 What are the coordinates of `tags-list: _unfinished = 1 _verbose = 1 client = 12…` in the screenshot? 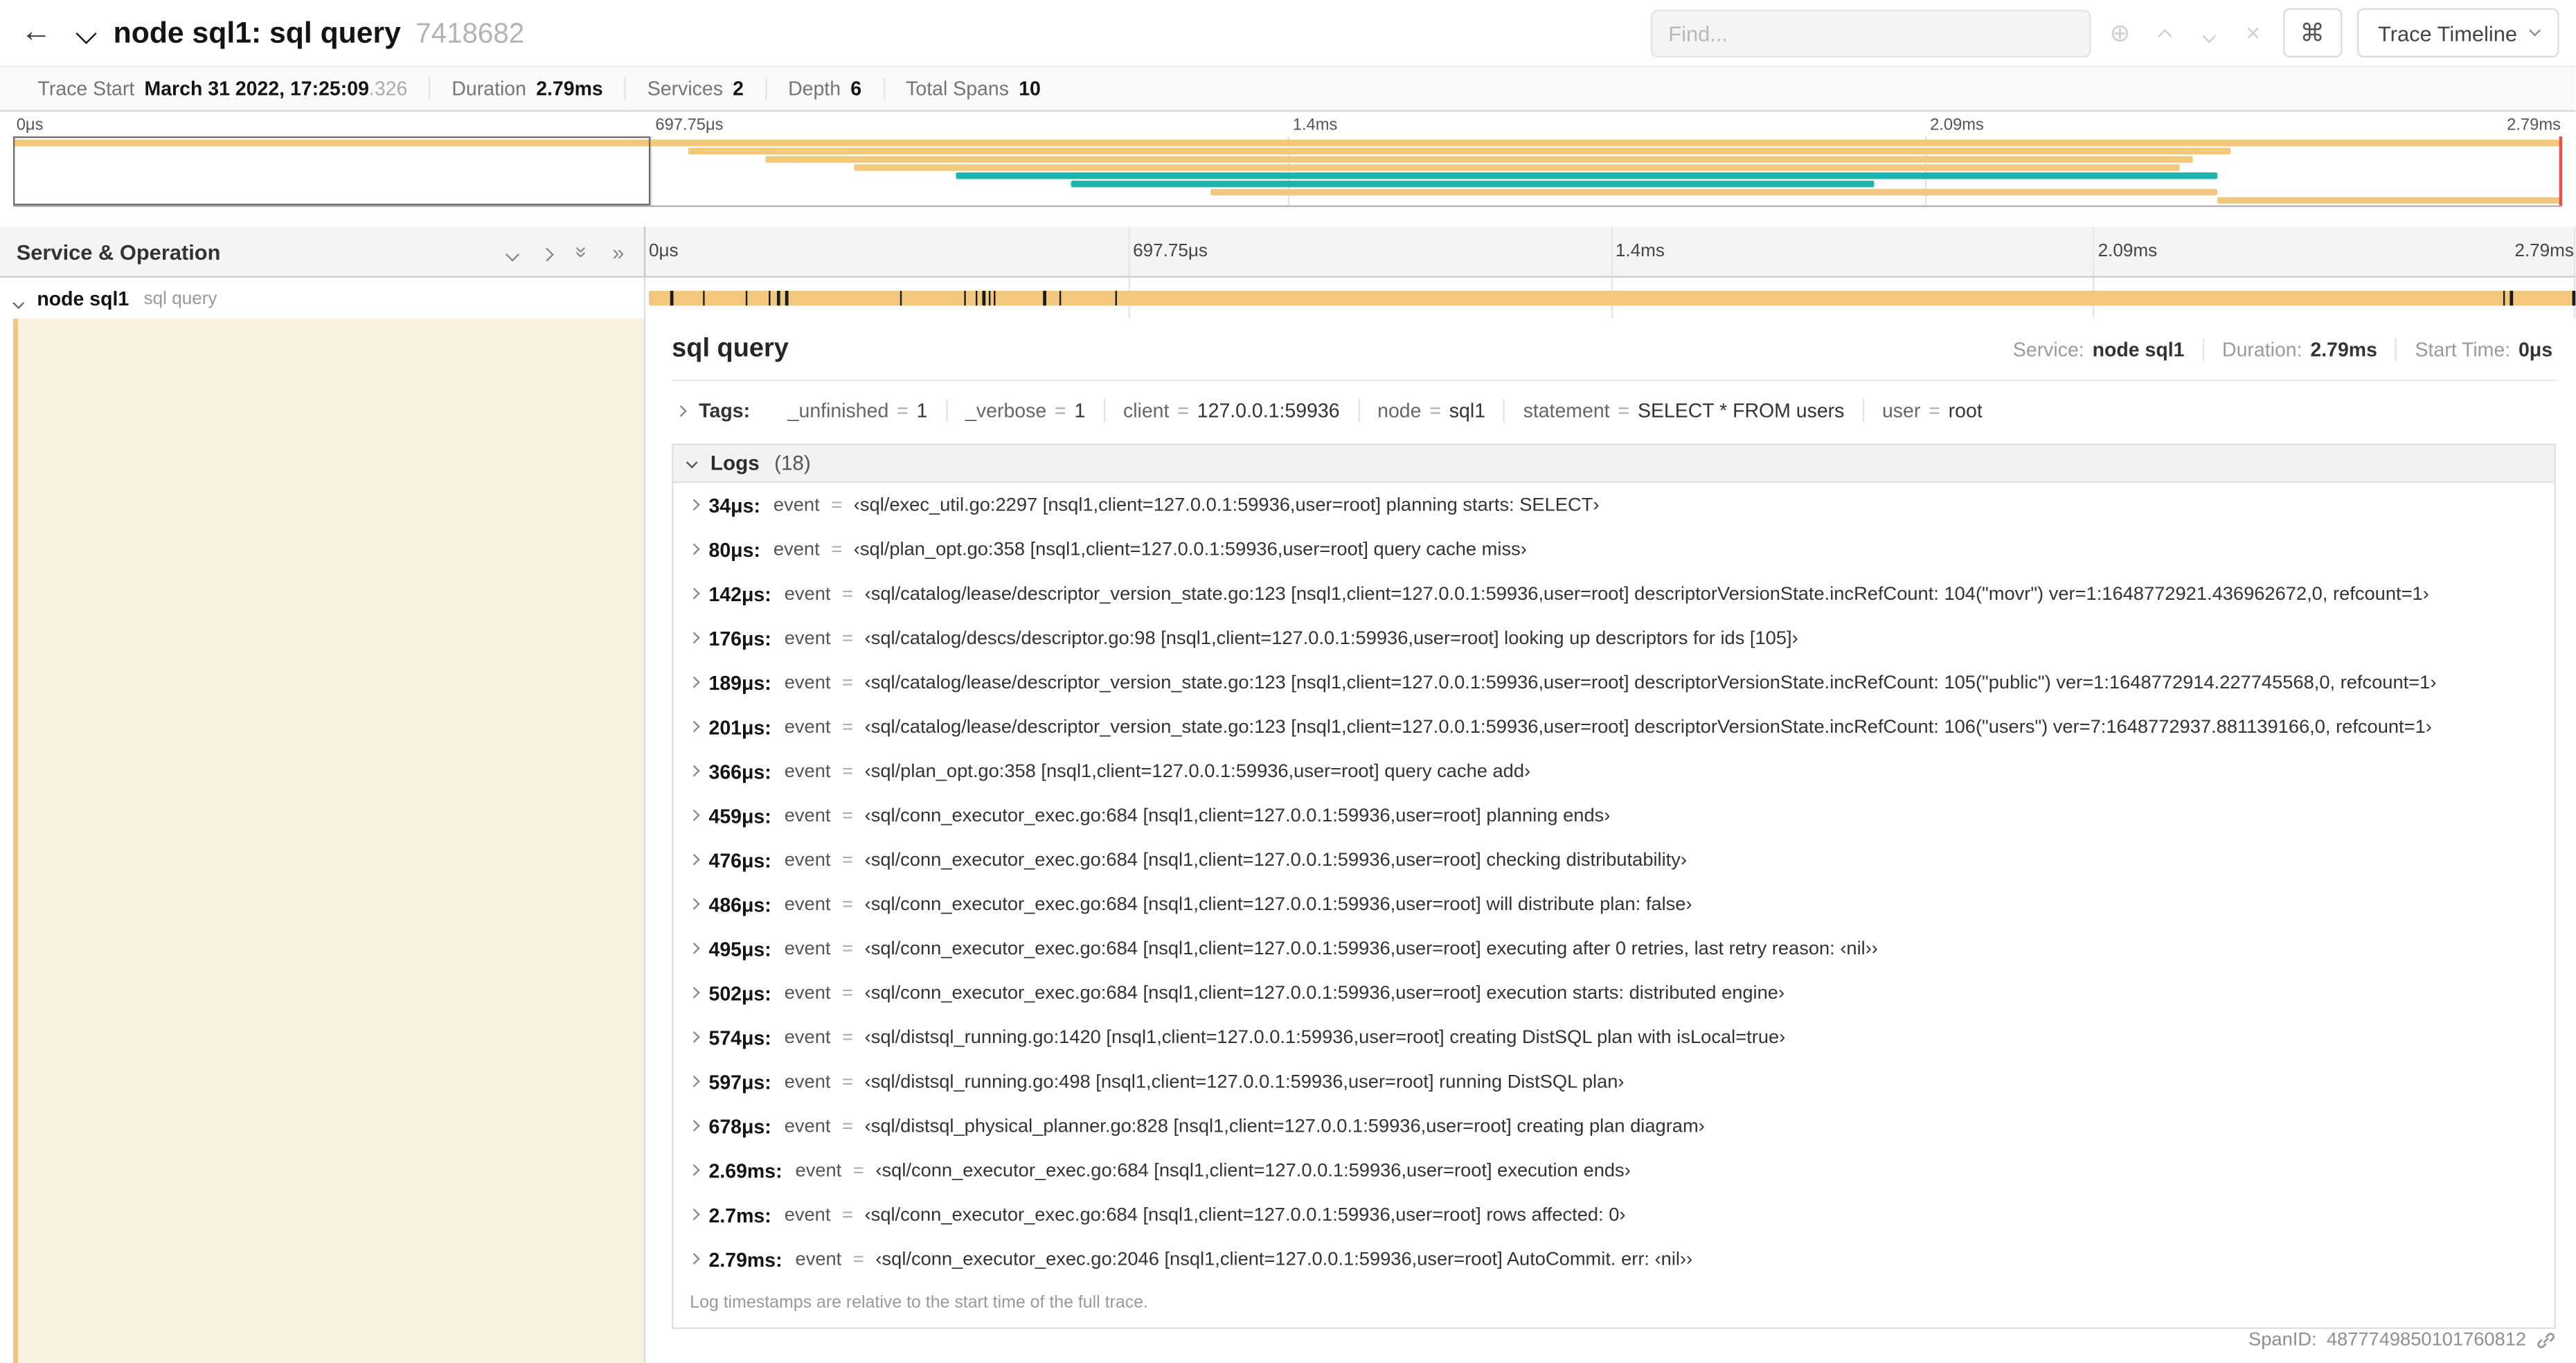 It's located at (1385, 411).